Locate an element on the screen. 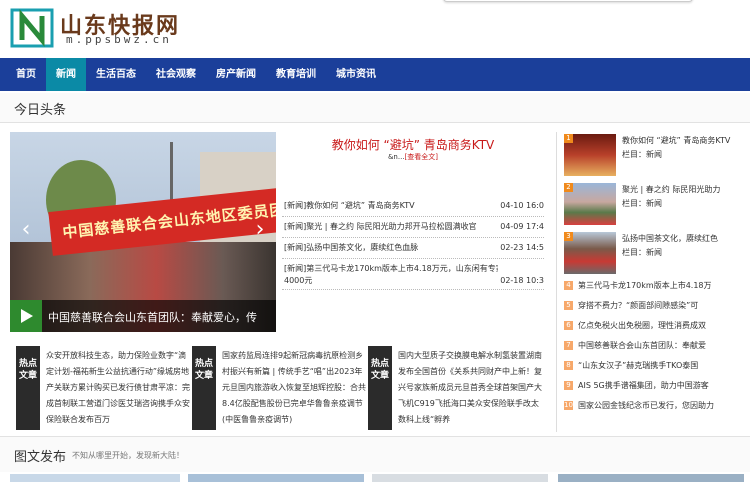 Image resolution: width=750 pixels, height=482 pixels. rank-list-text: 第三代马卡龙170km版本上市4.18万 is located at coordinates (664, 286).